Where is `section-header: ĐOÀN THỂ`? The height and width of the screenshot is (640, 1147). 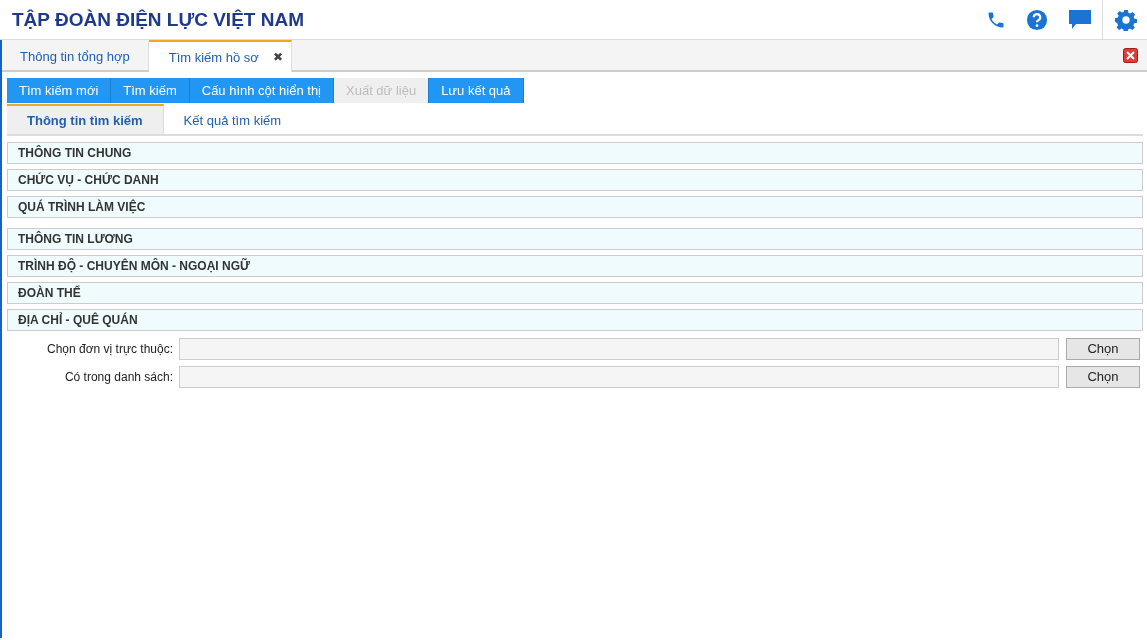
section-header: ĐOÀN THỂ is located at coordinates (575, 293).